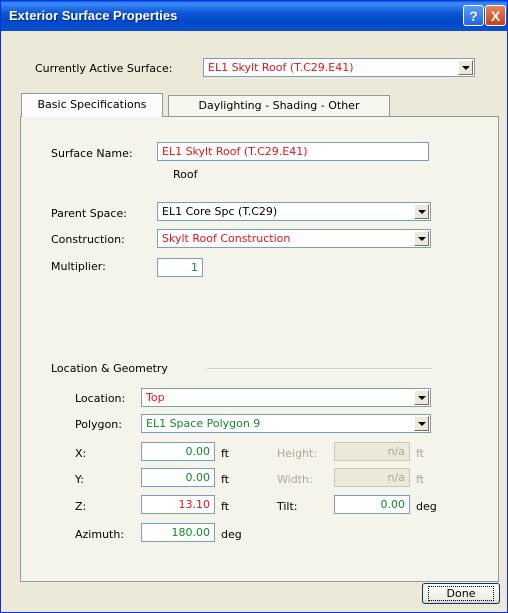 The width and height of the screenshot is (508, 613). Describe the element at coordinates (294, 238) in the screenshot. I see `construction-dropdown: Skylt Roof Construction` at that location.